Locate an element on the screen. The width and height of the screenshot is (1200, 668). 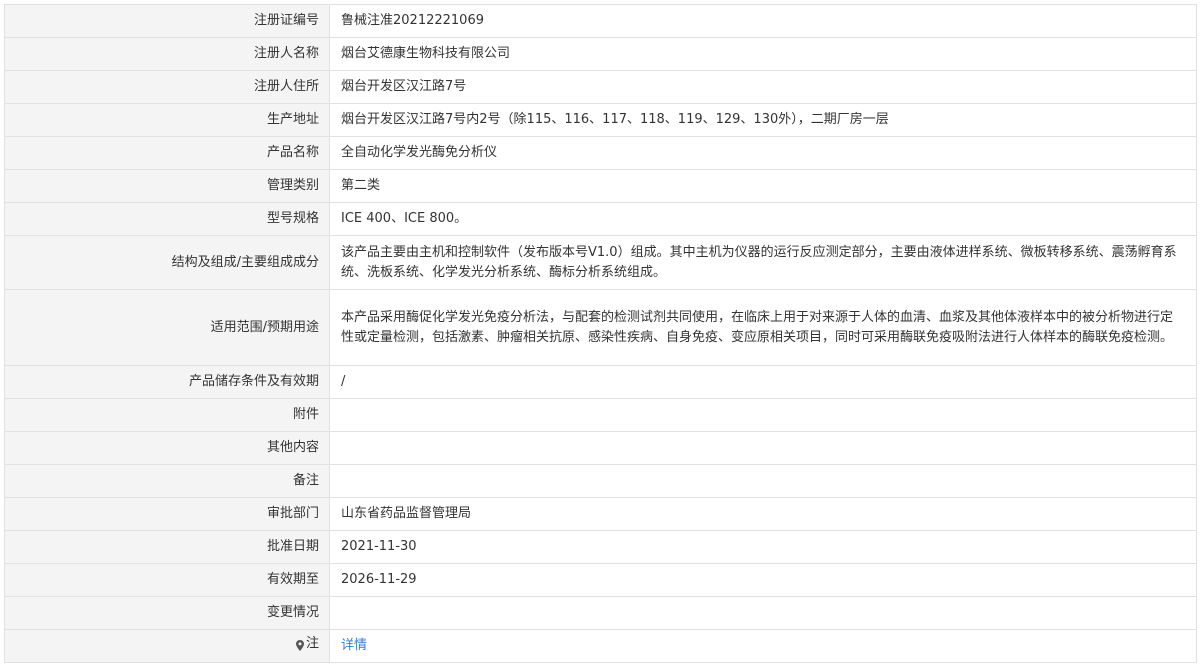
value-note: 详情 is located at coordinates (763, 646).